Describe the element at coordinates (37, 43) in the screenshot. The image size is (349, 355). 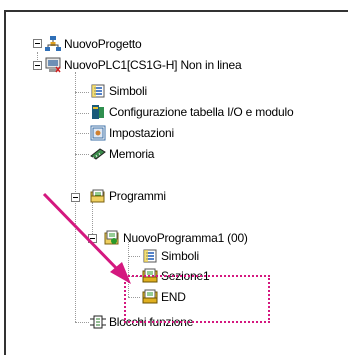
I see `collapse-project-toggle` at that location.